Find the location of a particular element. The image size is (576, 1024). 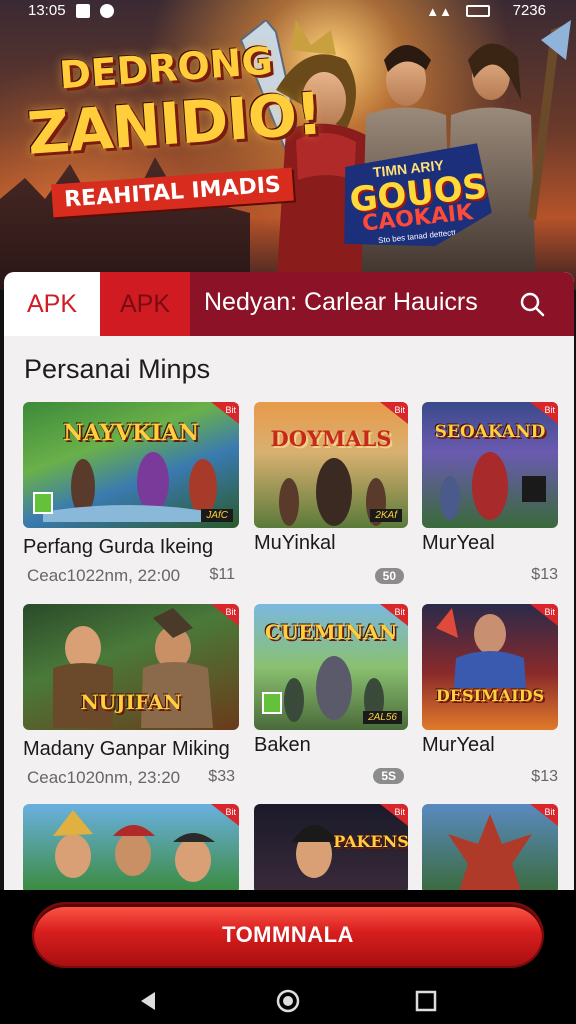

game-card: DOYMALS 2KAf Bit MuYinkal 50 is located at coordinates (331, 495).